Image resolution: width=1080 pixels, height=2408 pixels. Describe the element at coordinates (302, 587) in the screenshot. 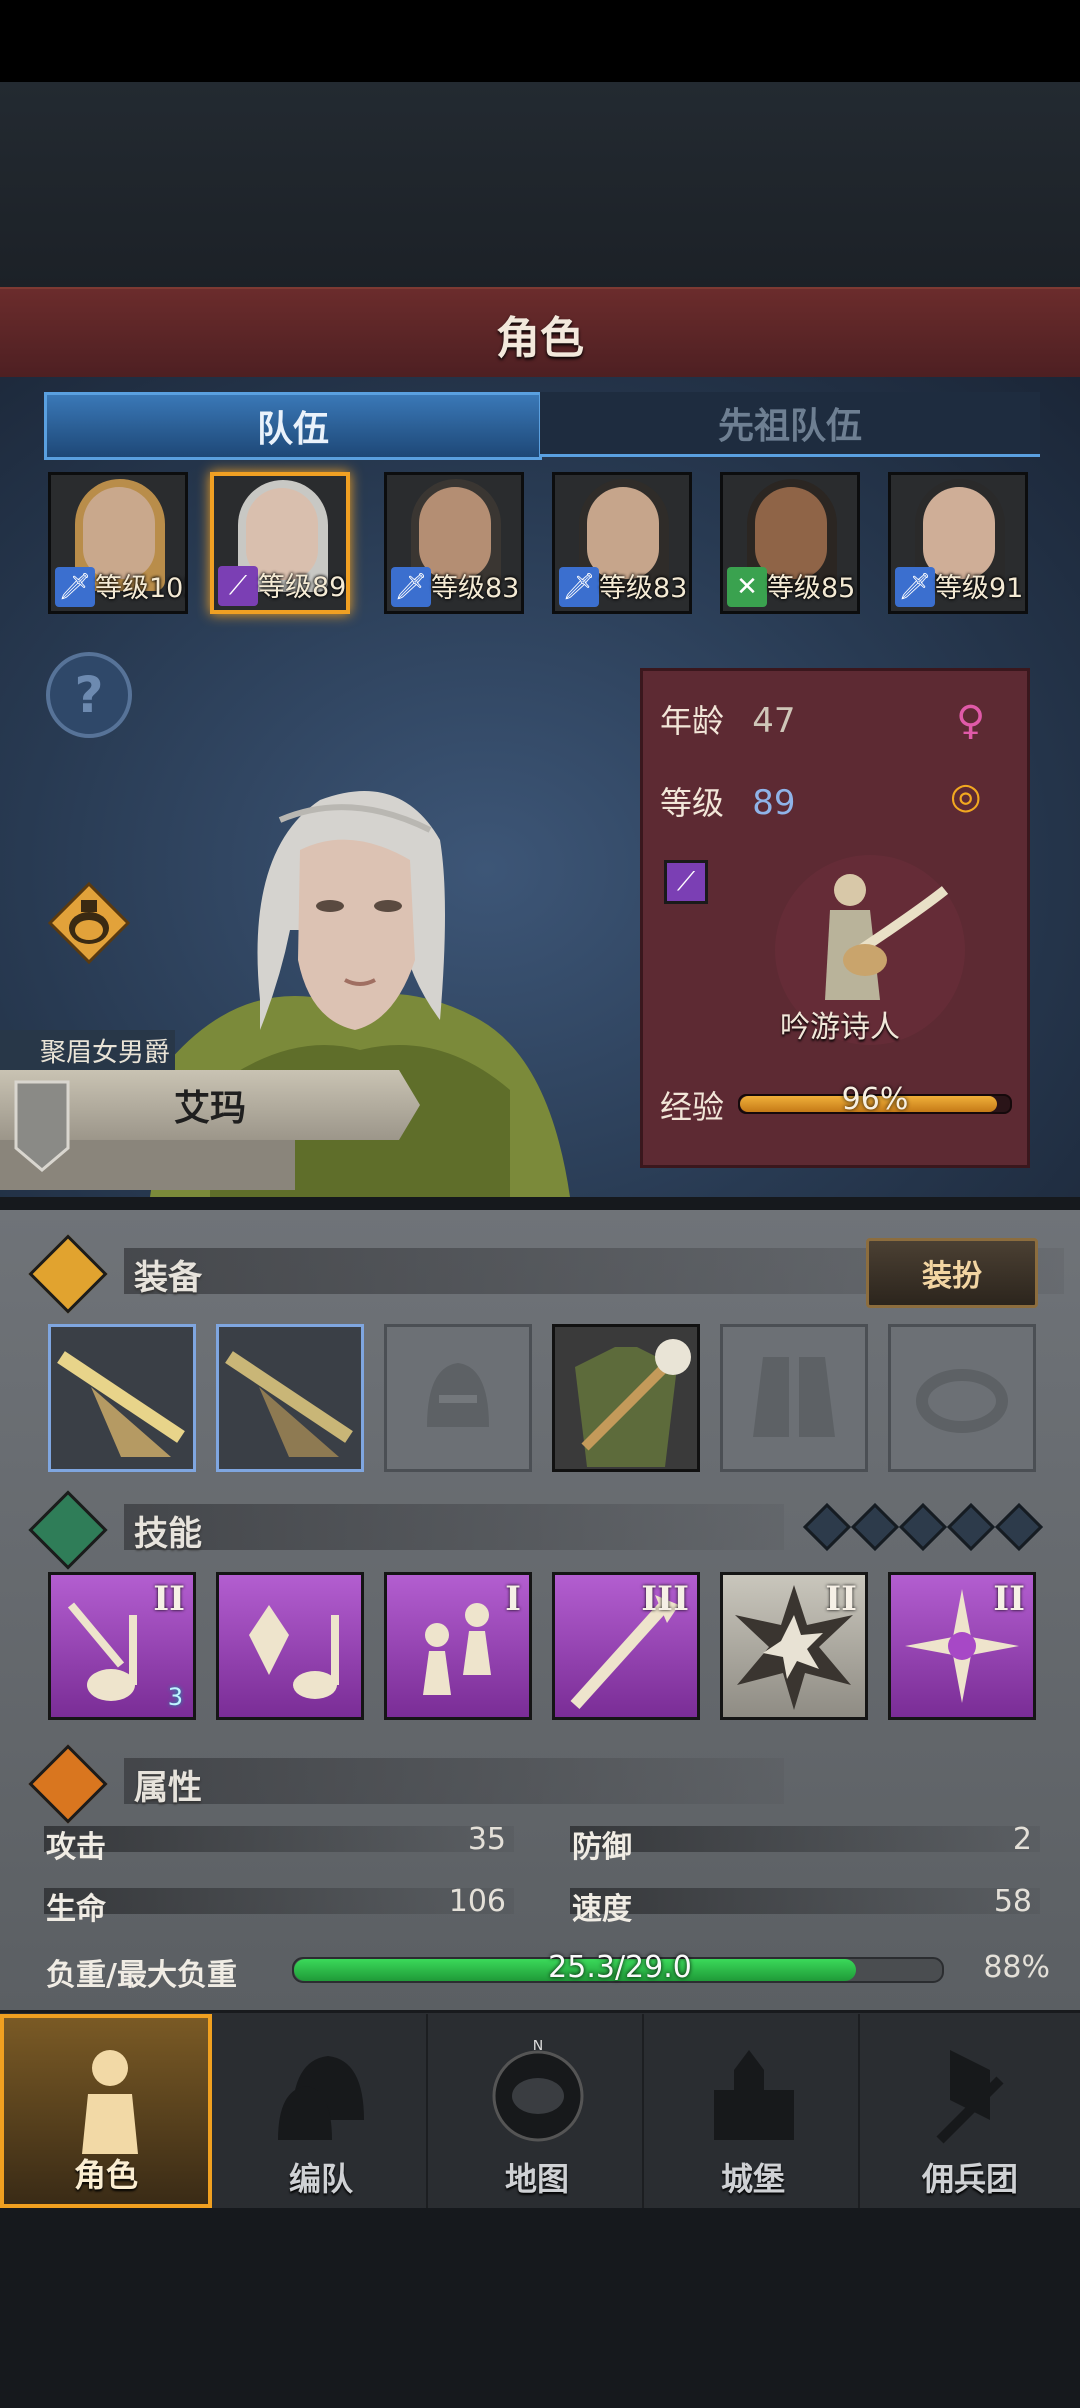

I see `roster-level: 等级89` at that location.